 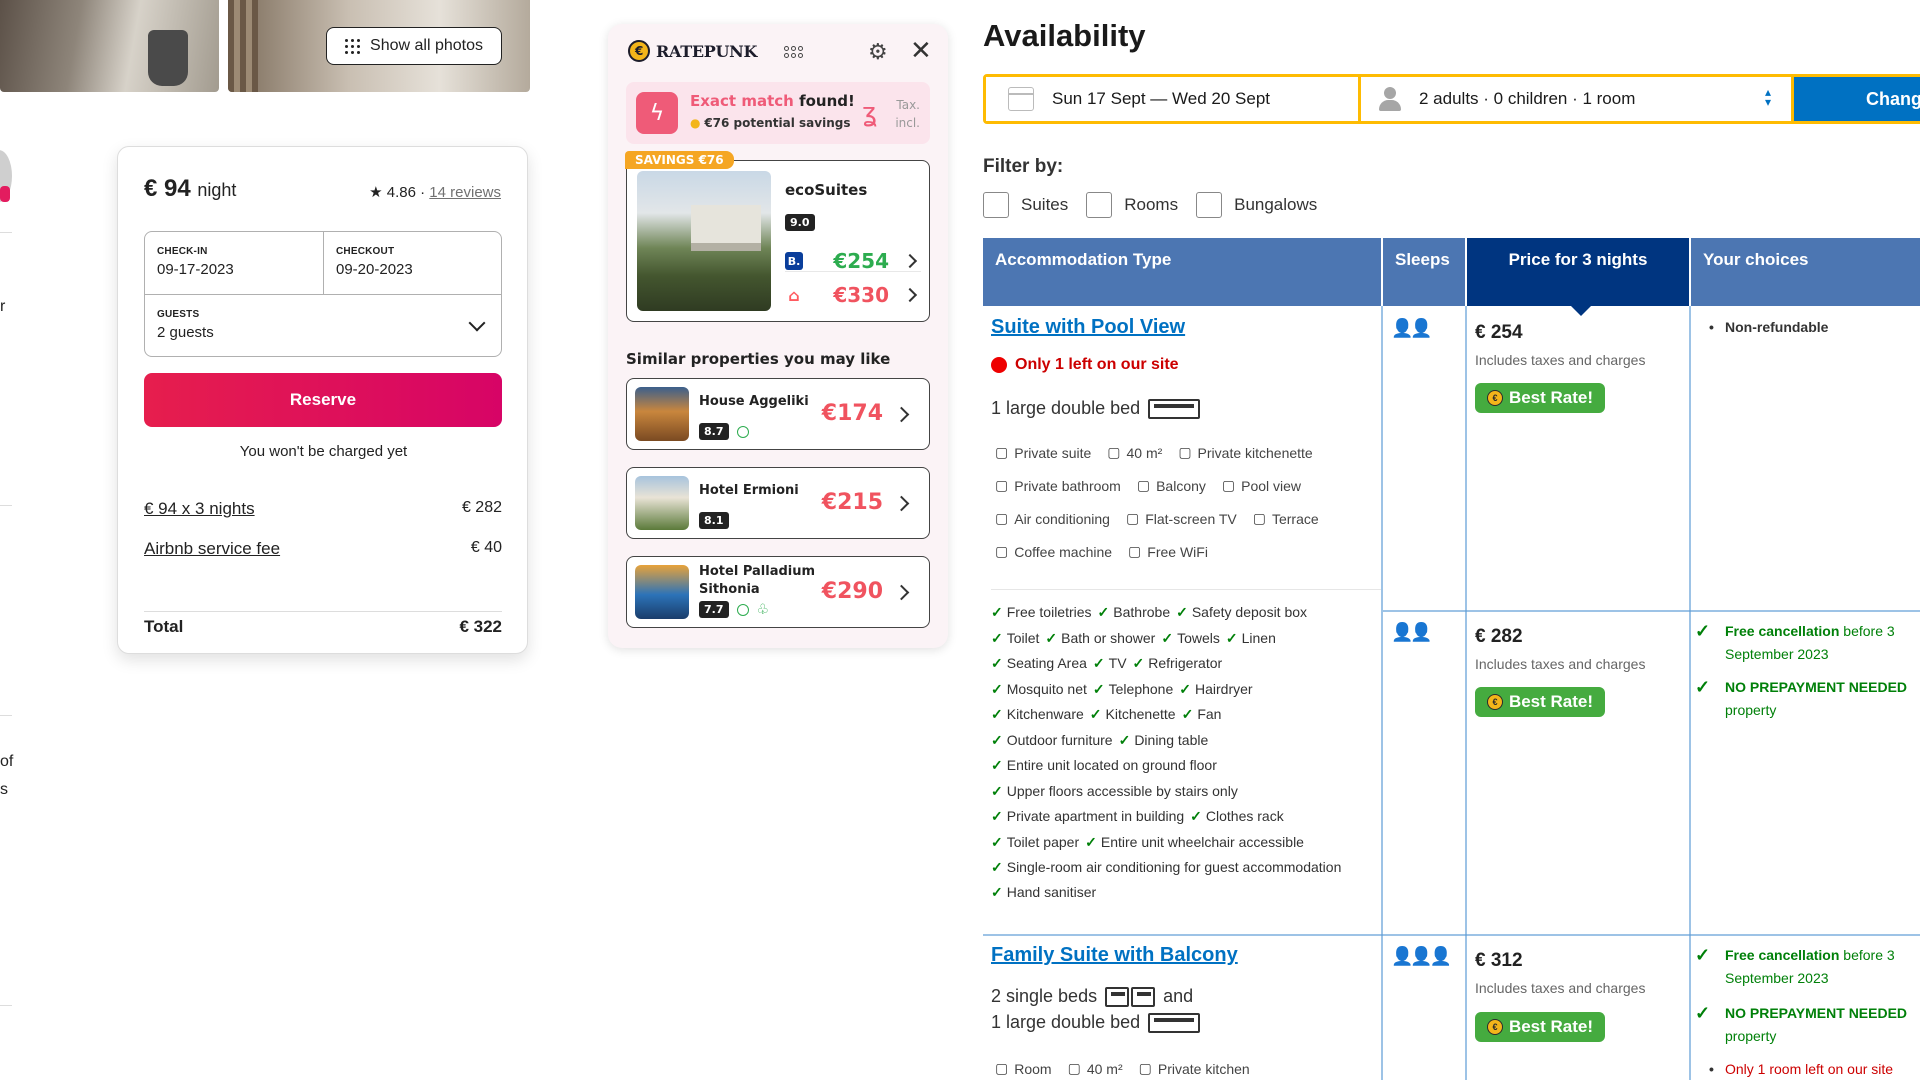 What do you see at coordinates (1052, 518) in the screenshot?
I see `facility: Air conditioning` at bounding box center [1052, 518].